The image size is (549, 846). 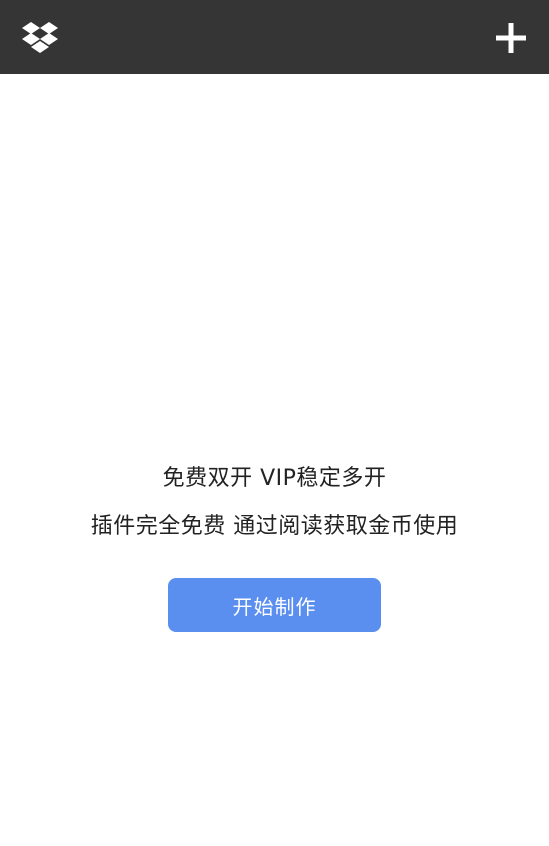 What do you see at coordinates (40, 37) in the screenshot?
I see `dropbox-logo-icon` at bounding box center [40, 37].